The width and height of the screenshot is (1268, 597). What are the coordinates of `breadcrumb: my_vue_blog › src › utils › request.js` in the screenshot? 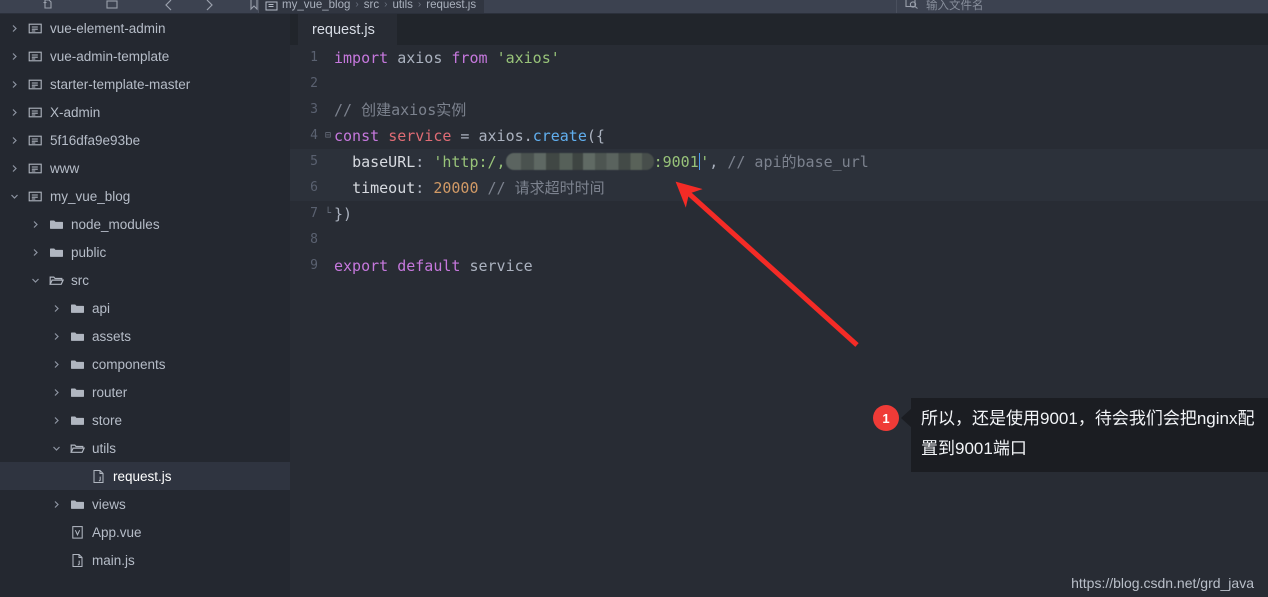 It's located at (371, 6).